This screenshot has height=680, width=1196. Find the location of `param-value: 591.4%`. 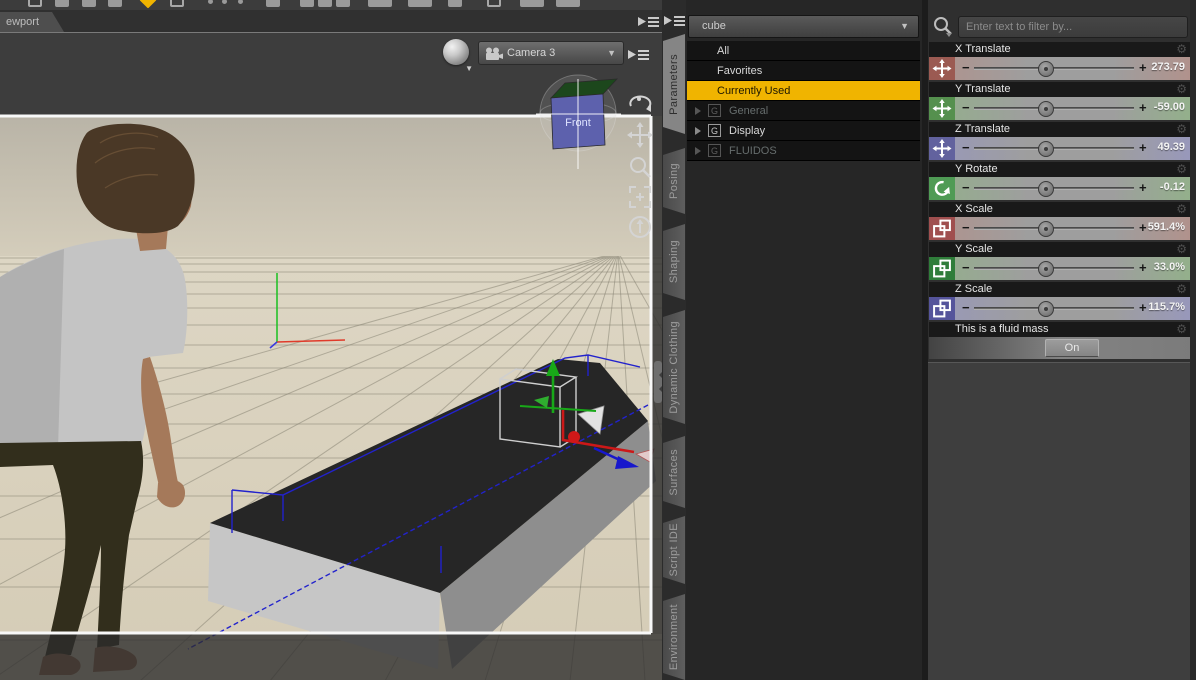

param-value: 591.4% is located at coordinates (1166, 227).